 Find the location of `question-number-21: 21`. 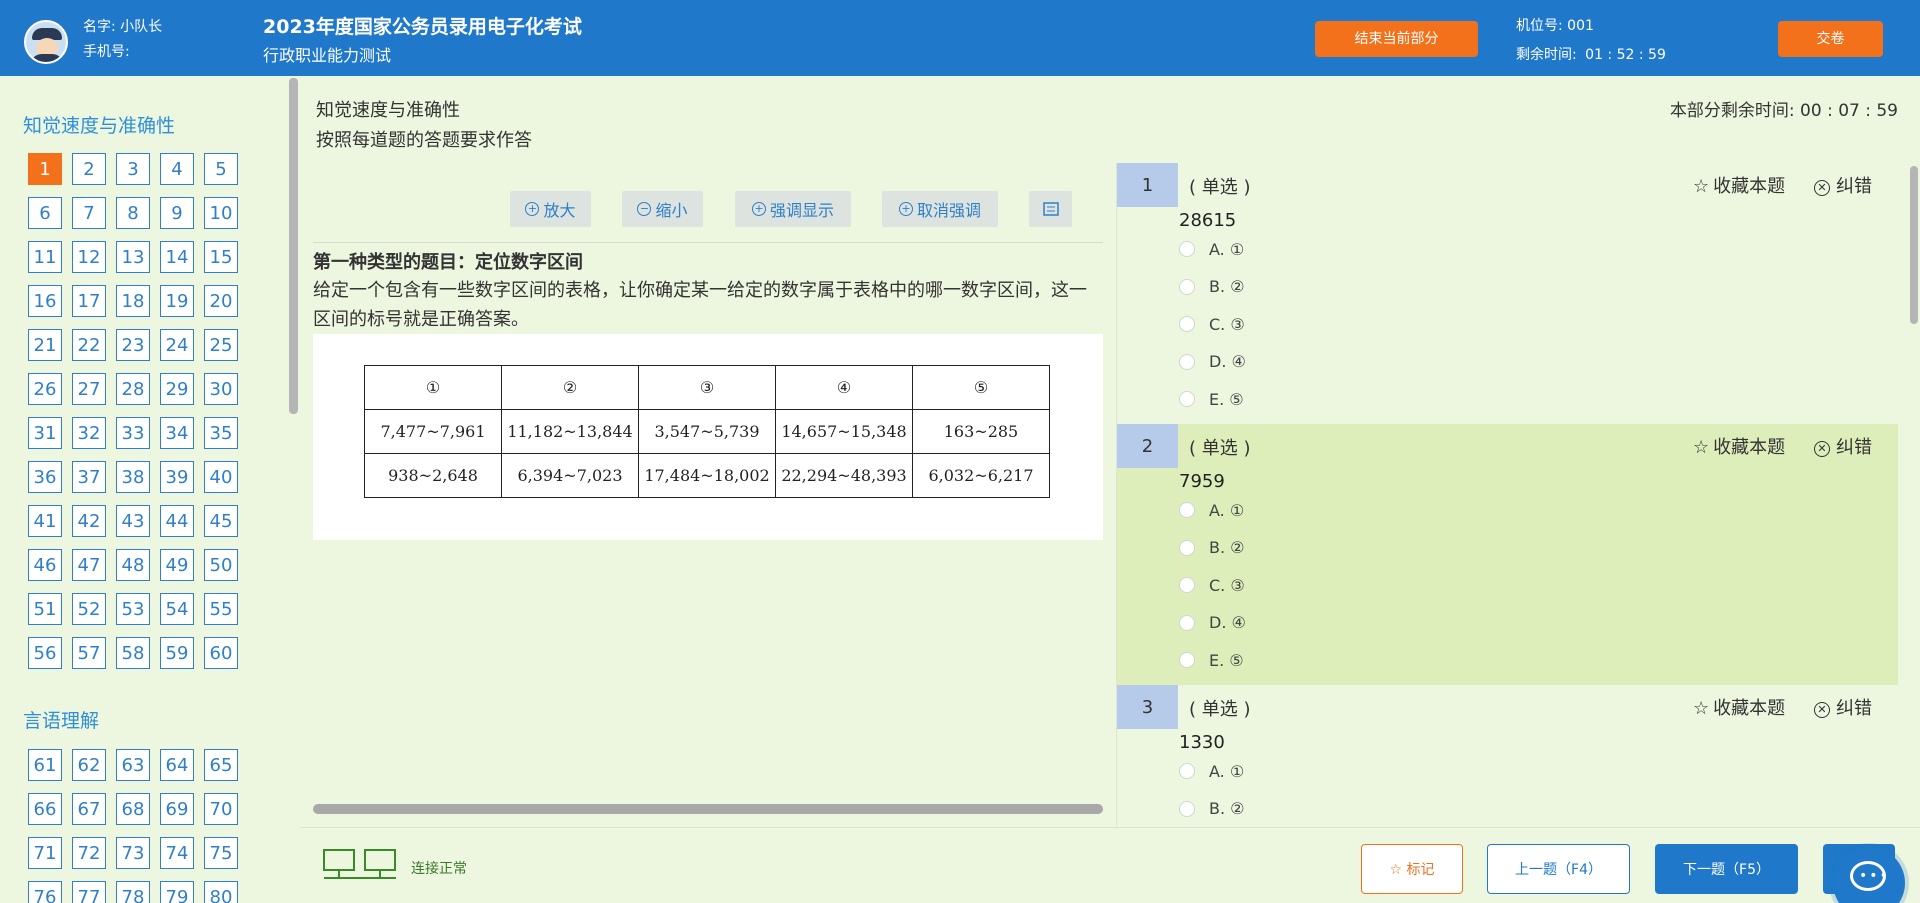

question-number-21: 21 is located at coordinates (45, 345).